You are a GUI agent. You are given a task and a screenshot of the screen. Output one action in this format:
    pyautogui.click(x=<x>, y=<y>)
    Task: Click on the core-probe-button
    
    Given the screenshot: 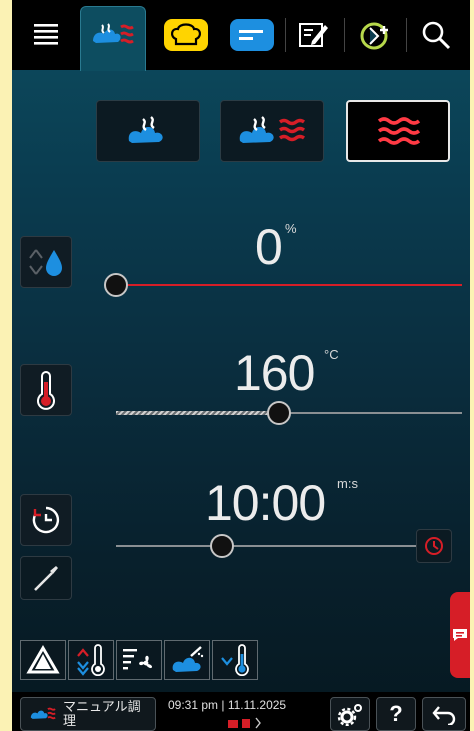 What is the action you would take?
    pyautogui.click(x=46, y=578)
    